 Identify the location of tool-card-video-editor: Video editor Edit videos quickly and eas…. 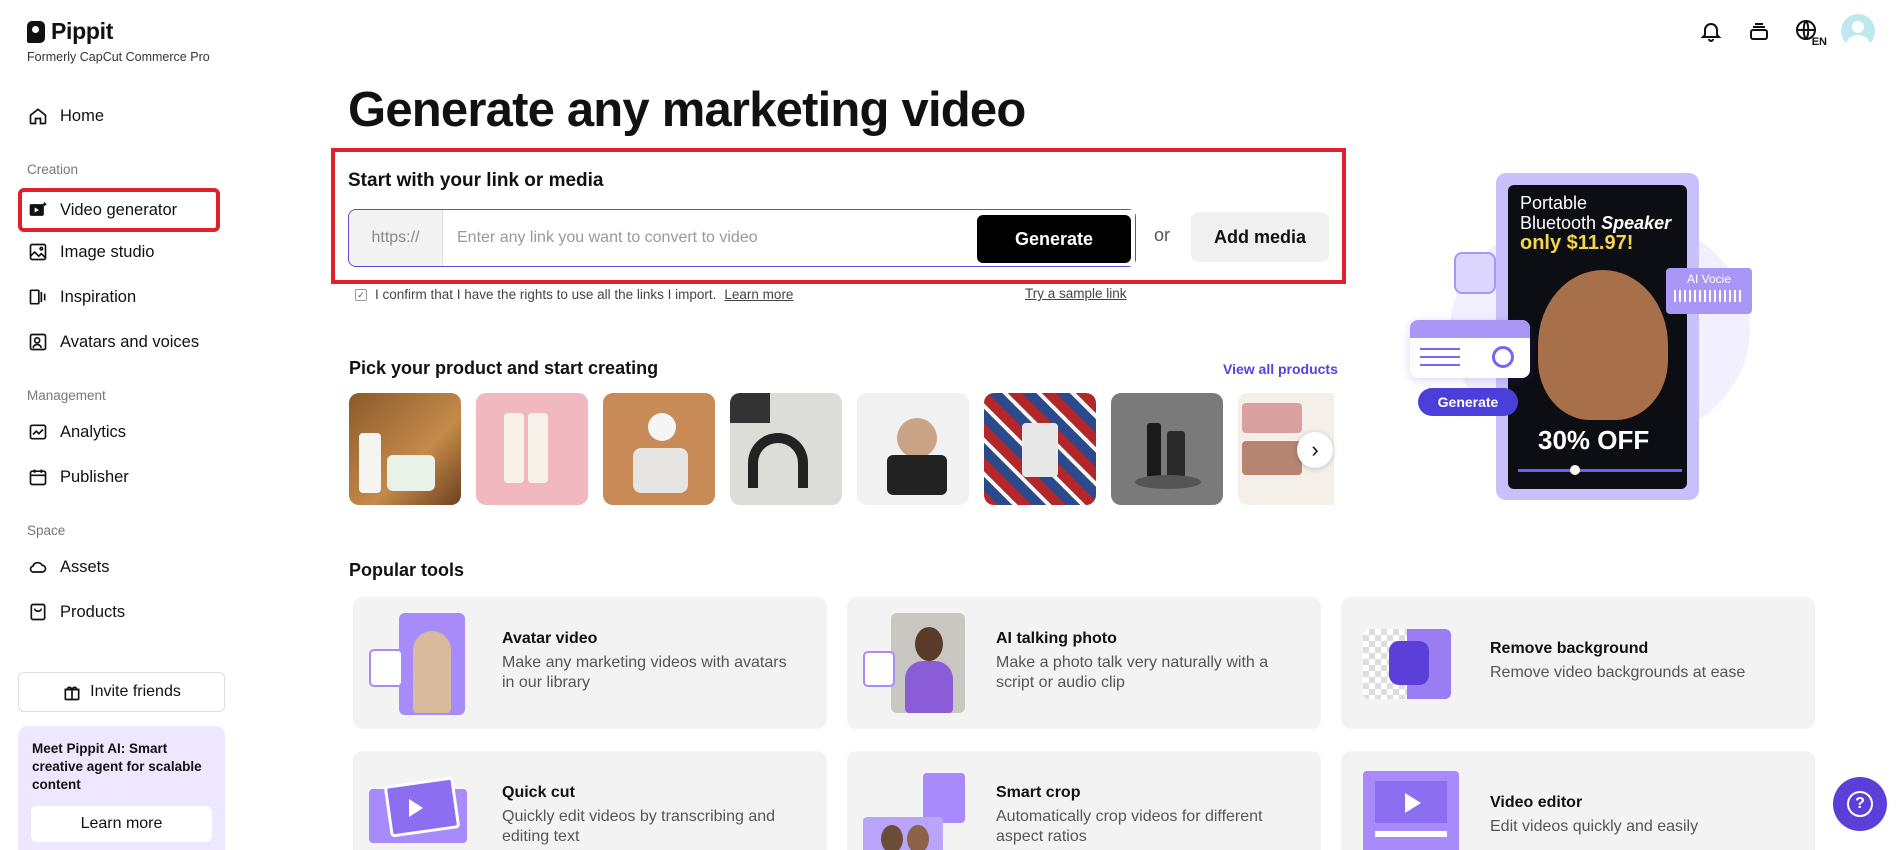
(1578, 800).